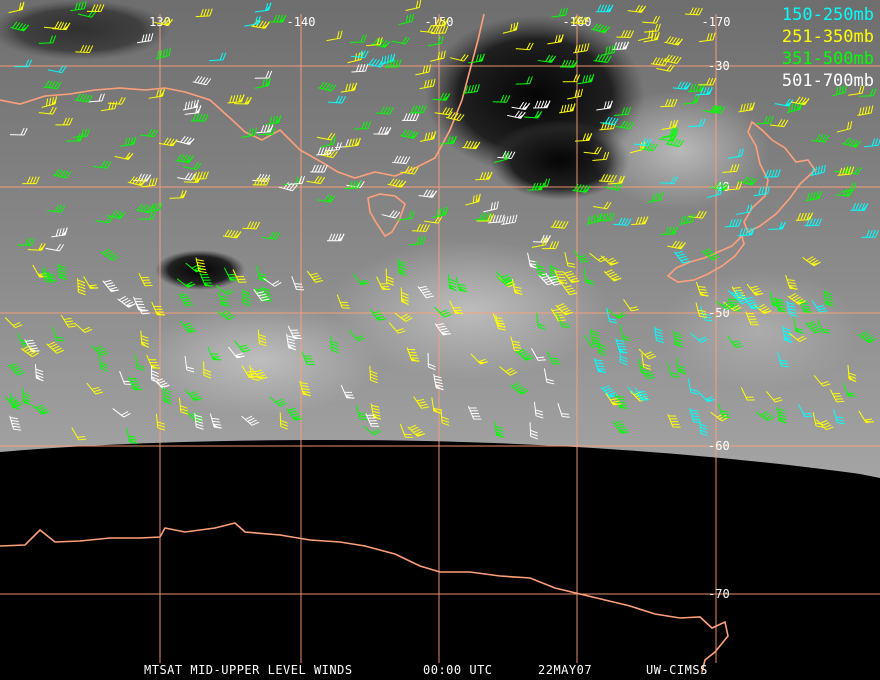 The image size is (880, 680). Describe the element at coordinates (719, 594) in the screenshot. I see `latitude-label: -70` at that location.